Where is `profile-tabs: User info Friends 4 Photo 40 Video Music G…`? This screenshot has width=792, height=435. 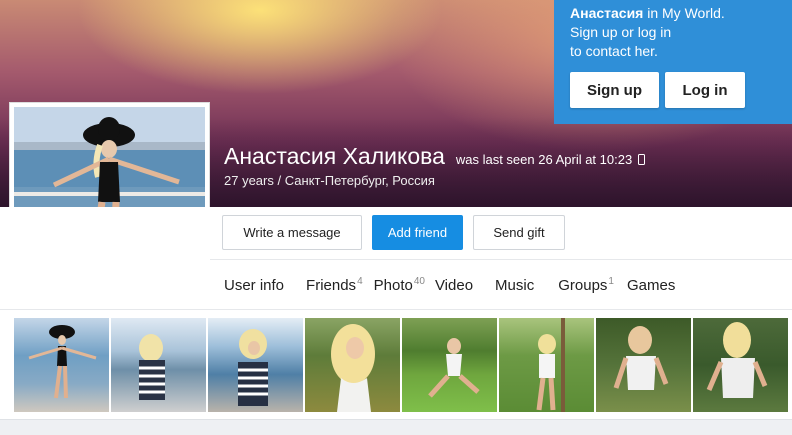
profile-tabs: User info Friends 4 Photo 40 Video Music G… is located at coordinates (501, 284).